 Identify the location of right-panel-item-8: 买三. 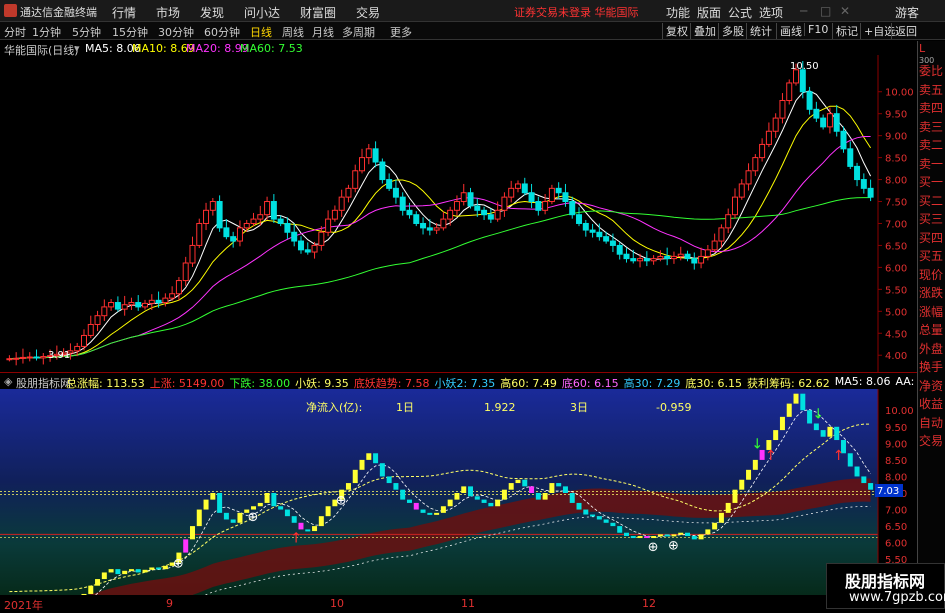
(932, 219).